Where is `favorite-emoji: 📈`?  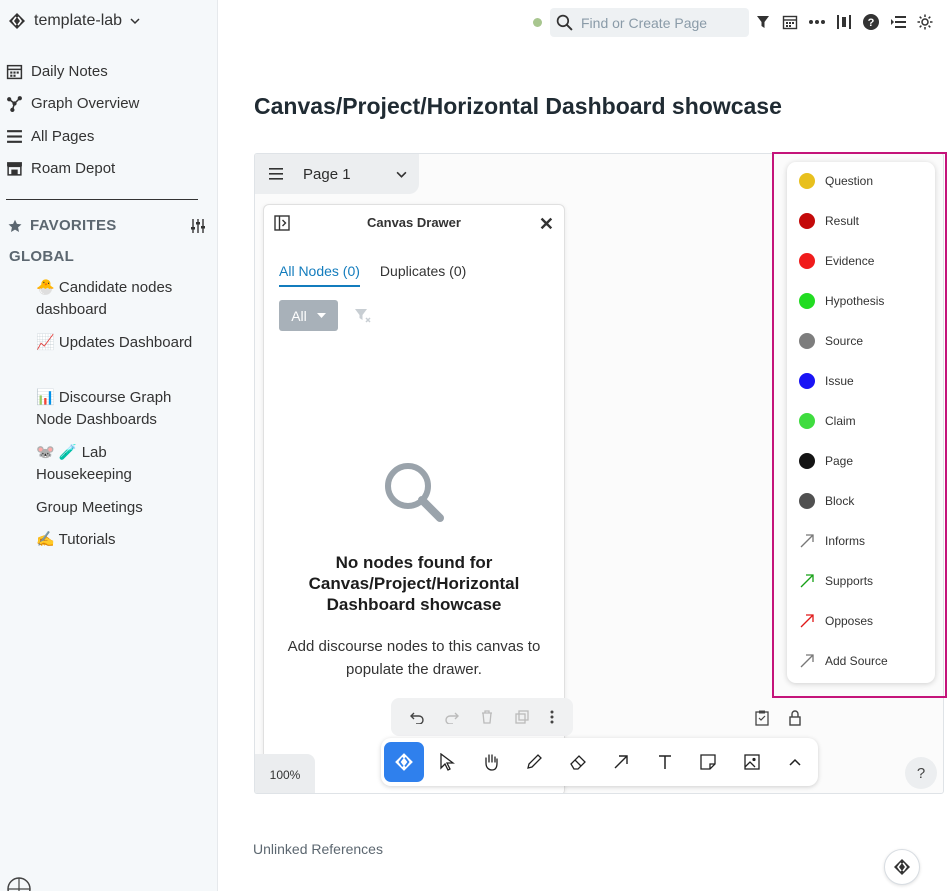 favorite-emoji: 📈 is located at coordinates (45, 342).